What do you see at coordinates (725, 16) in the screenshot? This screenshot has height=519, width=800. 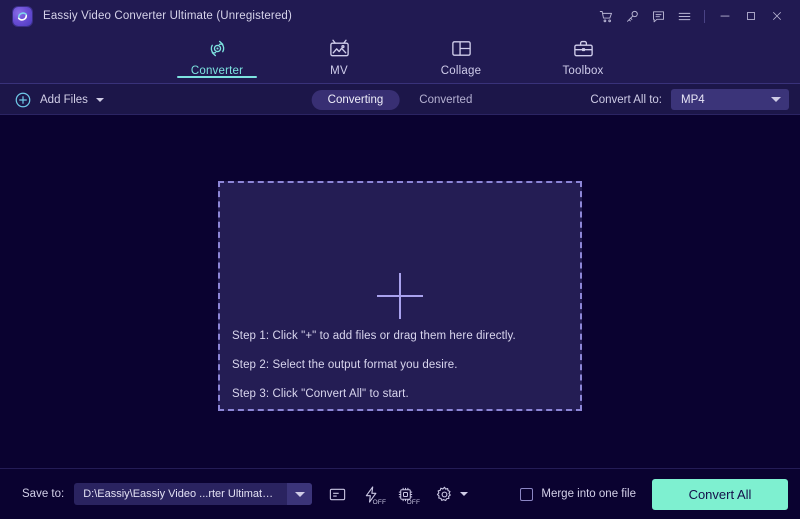 I see `minimize-icon` at bounding box center [725, 16].